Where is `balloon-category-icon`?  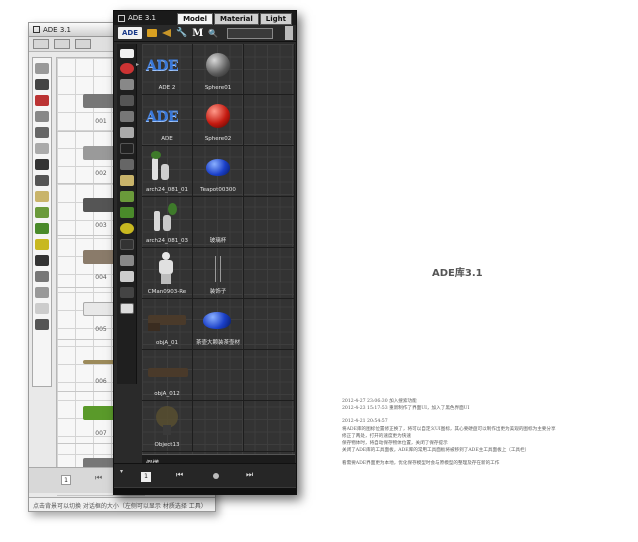
balloon-category-icon is located at coordinates (126, 68).